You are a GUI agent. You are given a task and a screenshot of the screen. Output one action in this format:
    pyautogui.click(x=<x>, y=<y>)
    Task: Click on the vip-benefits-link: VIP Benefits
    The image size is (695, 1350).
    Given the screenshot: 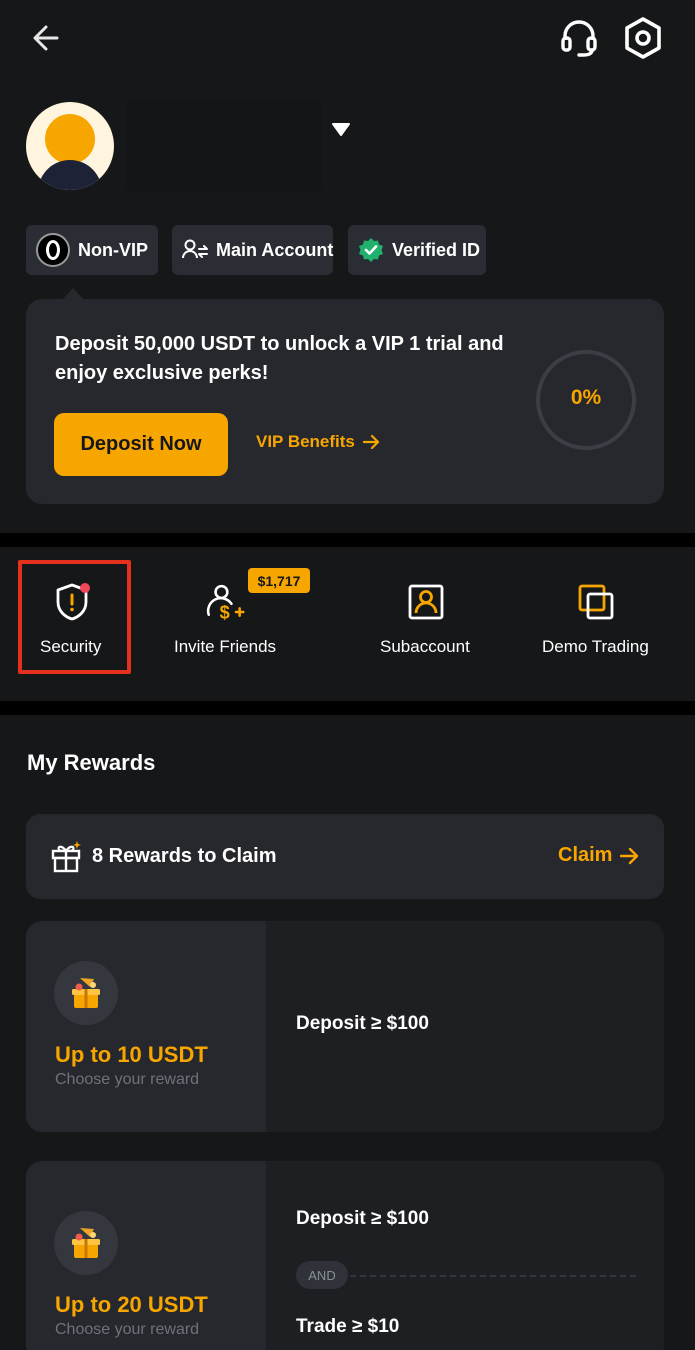 What is the action you would take?
    pyautogui.click(x=318, y=442)
    